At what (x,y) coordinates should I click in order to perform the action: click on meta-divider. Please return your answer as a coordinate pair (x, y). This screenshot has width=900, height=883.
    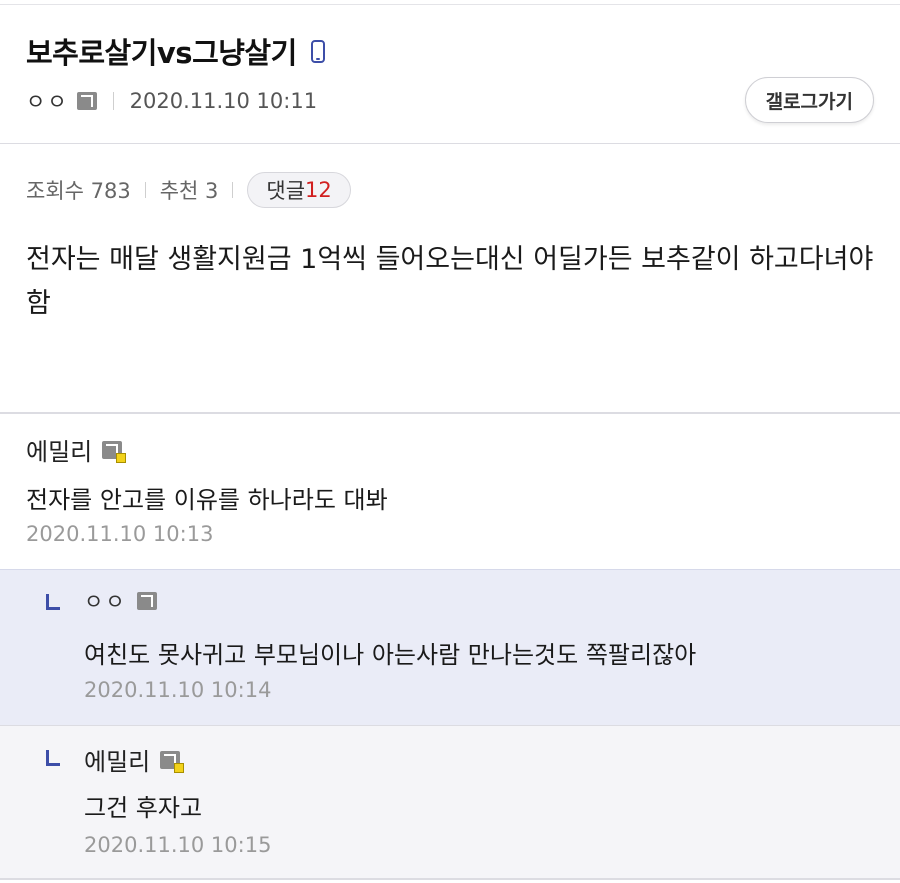
    Looking at the image, I should click on (113, 101).